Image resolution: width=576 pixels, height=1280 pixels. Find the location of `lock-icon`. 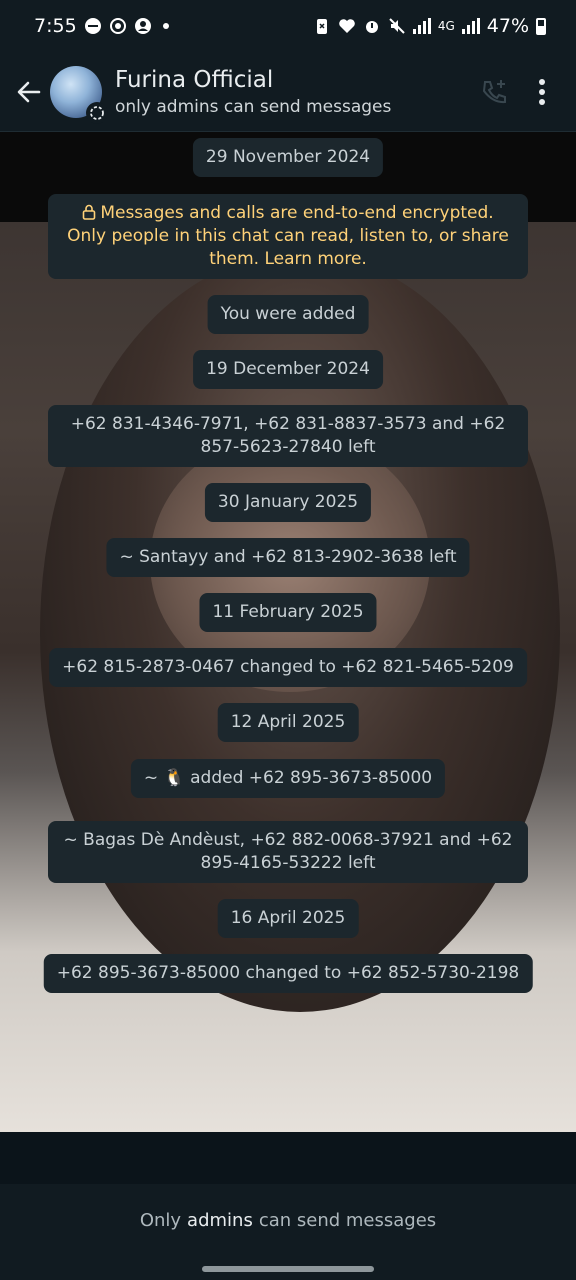

lock-icon is located at coordinates (89, 212).